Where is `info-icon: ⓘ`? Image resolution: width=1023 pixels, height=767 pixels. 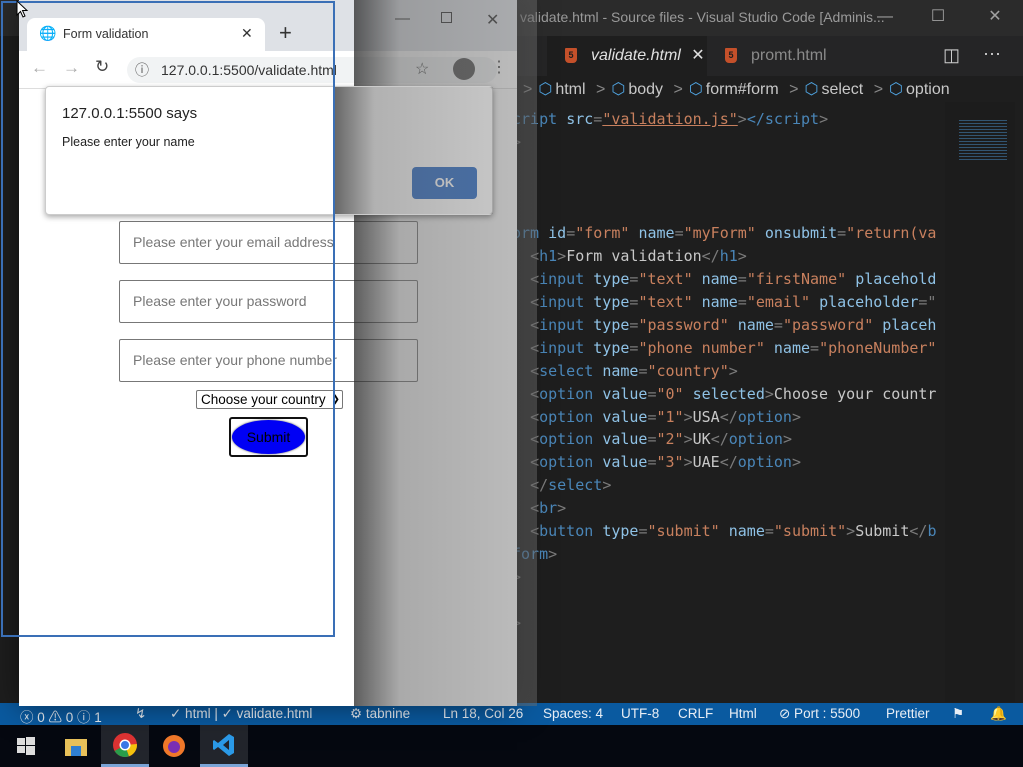 info-icon: ⓘ is located at coordinates (142, 70).